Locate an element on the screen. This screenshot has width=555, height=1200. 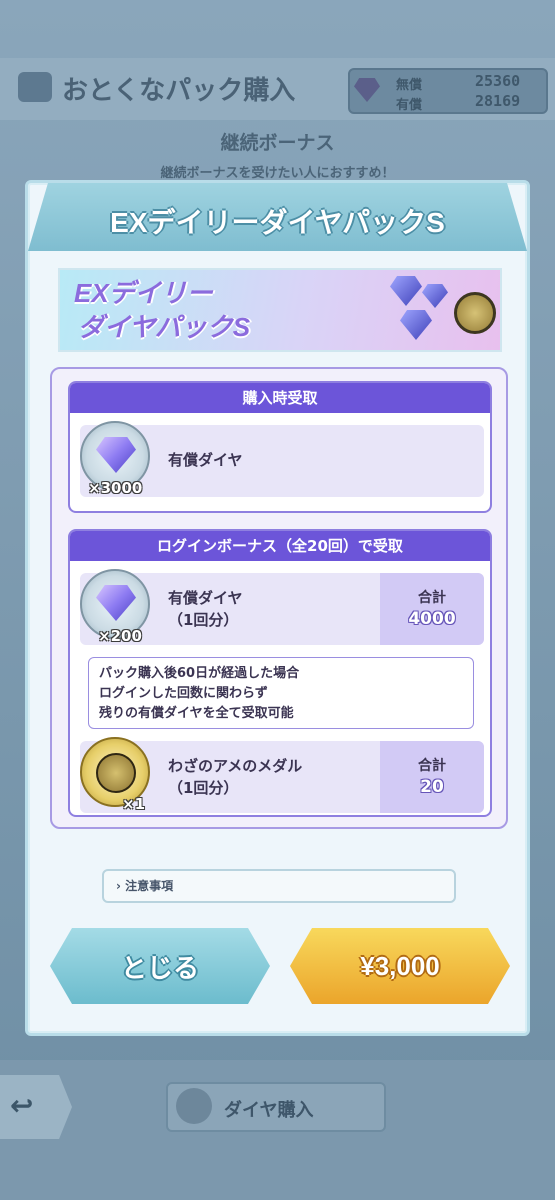
banner-title: EXデイリー ダイヤパックS is located at coordinates (162, 310).